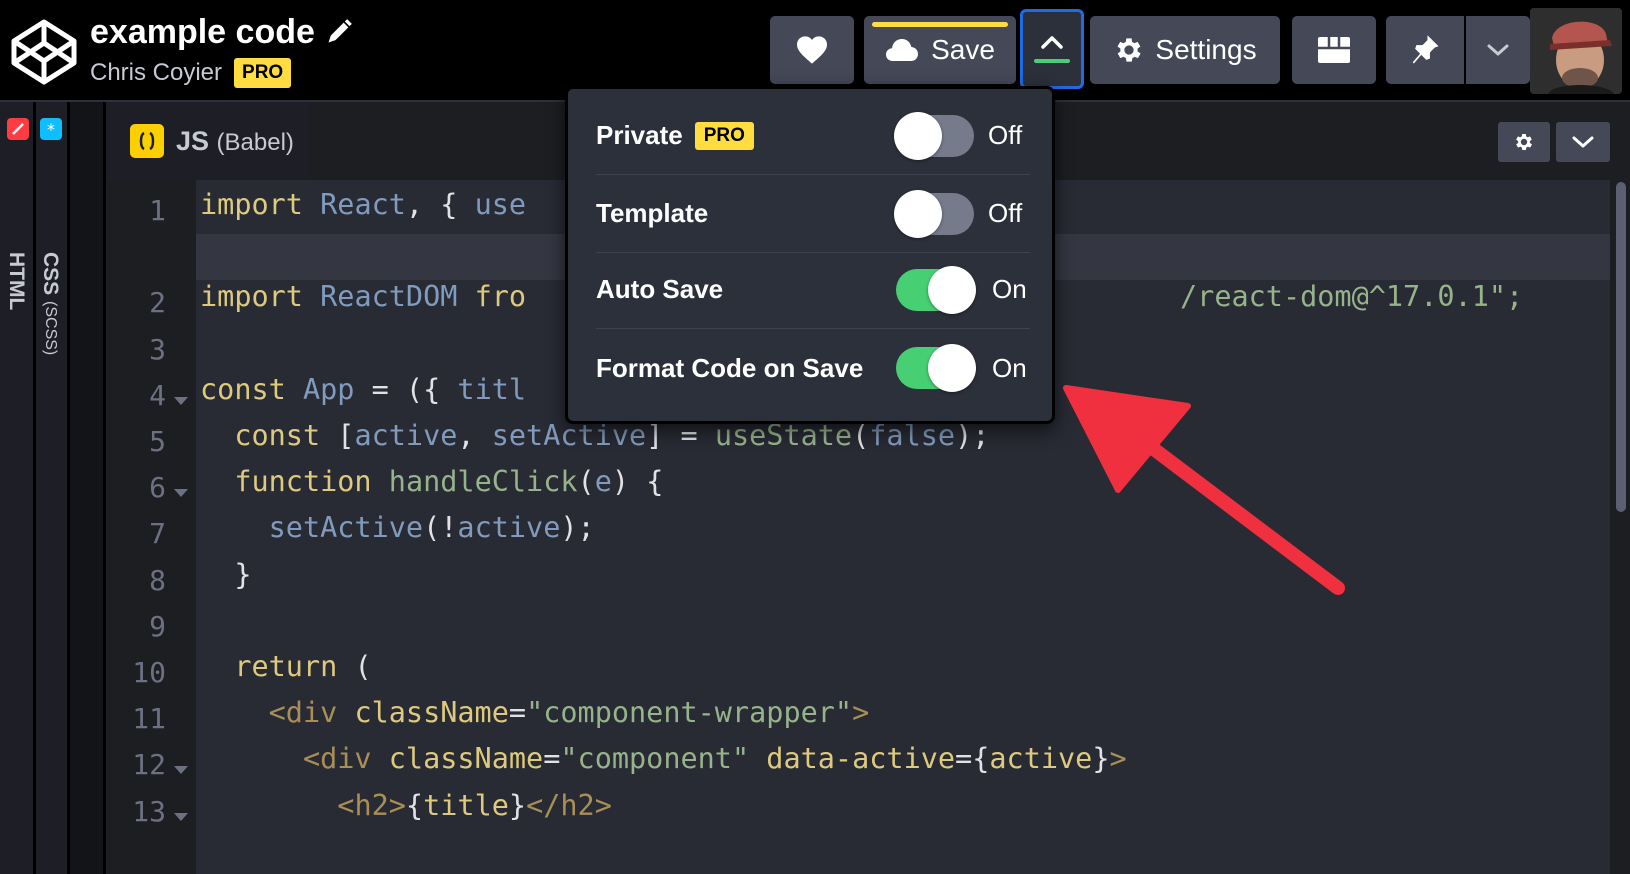  Describe the element at coordinates (517, 713) in the screenshot. I see `code-token: =` at that location.